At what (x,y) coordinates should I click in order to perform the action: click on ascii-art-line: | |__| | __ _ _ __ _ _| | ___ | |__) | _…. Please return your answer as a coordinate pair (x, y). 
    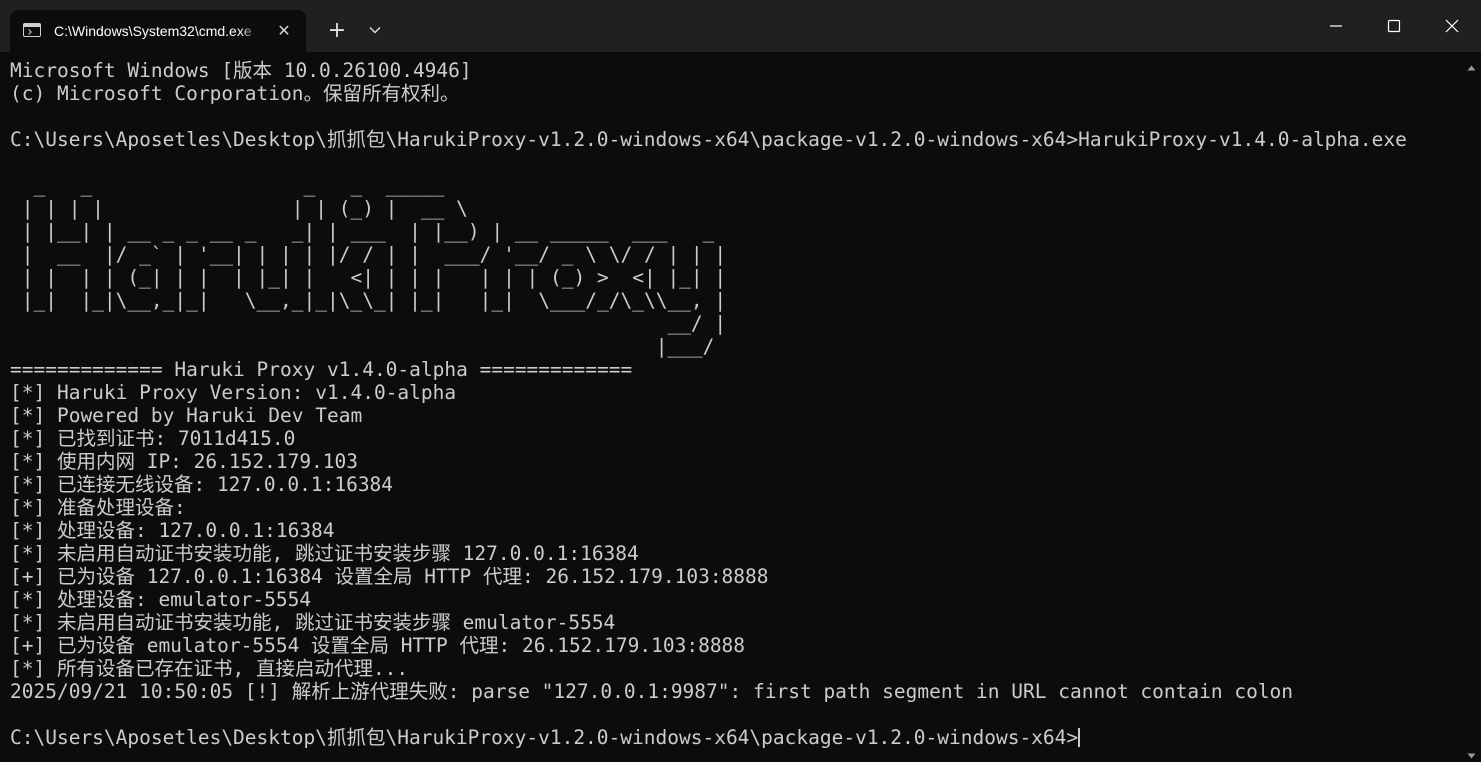
    Looking at the image, I should click on (362, 231).